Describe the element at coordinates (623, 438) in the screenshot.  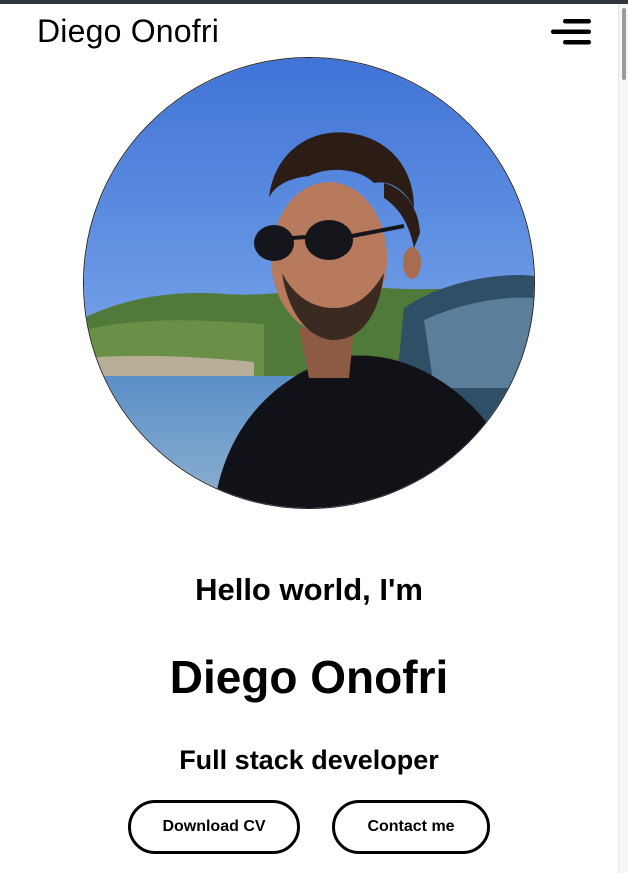
I see `page-scrollbar` at that location.